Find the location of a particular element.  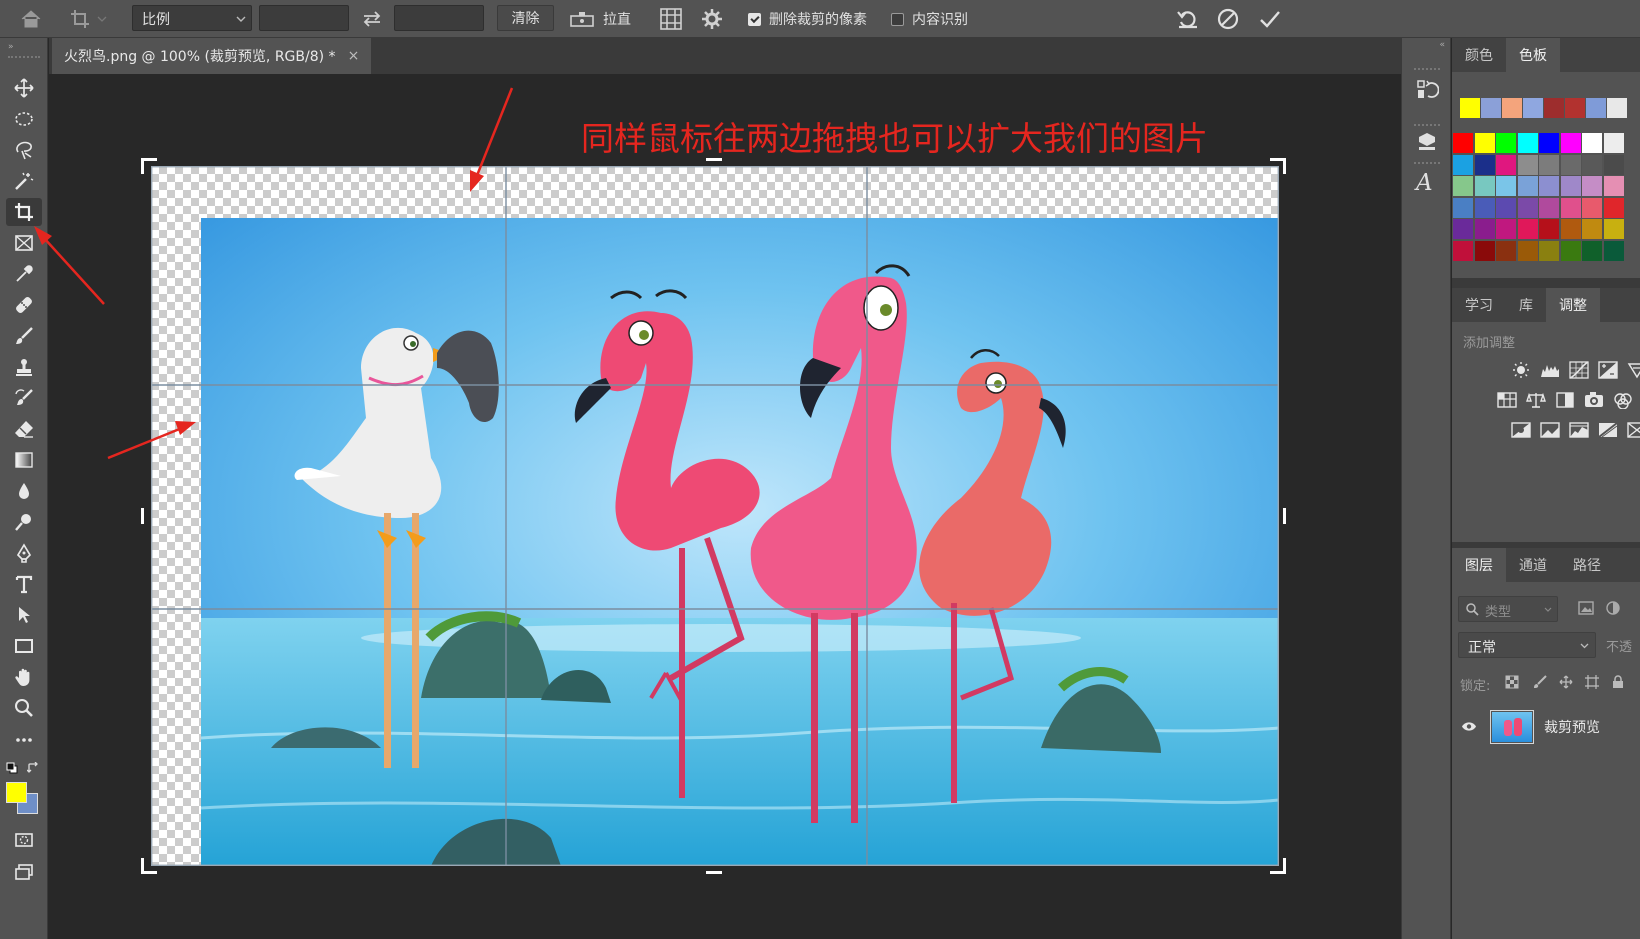

color-balance-icon is located at coordinates (1536, 400).